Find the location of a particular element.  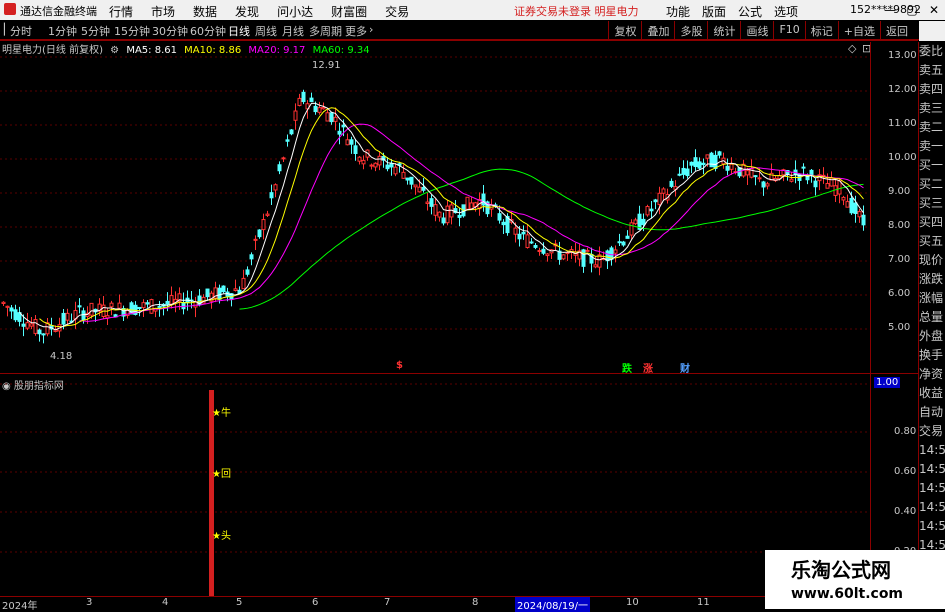

period-monthly: 月线 is located at coordinates (293, 31).